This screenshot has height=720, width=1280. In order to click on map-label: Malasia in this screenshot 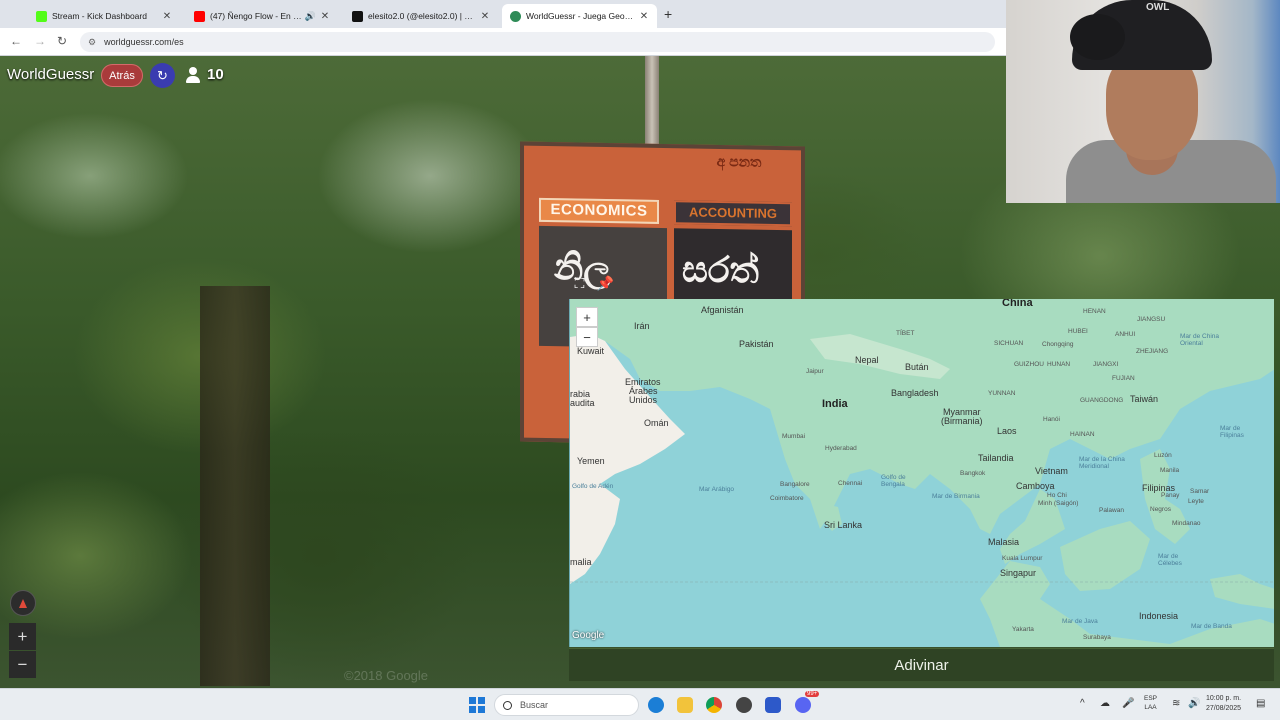, I will do `click(1004, 542)`.